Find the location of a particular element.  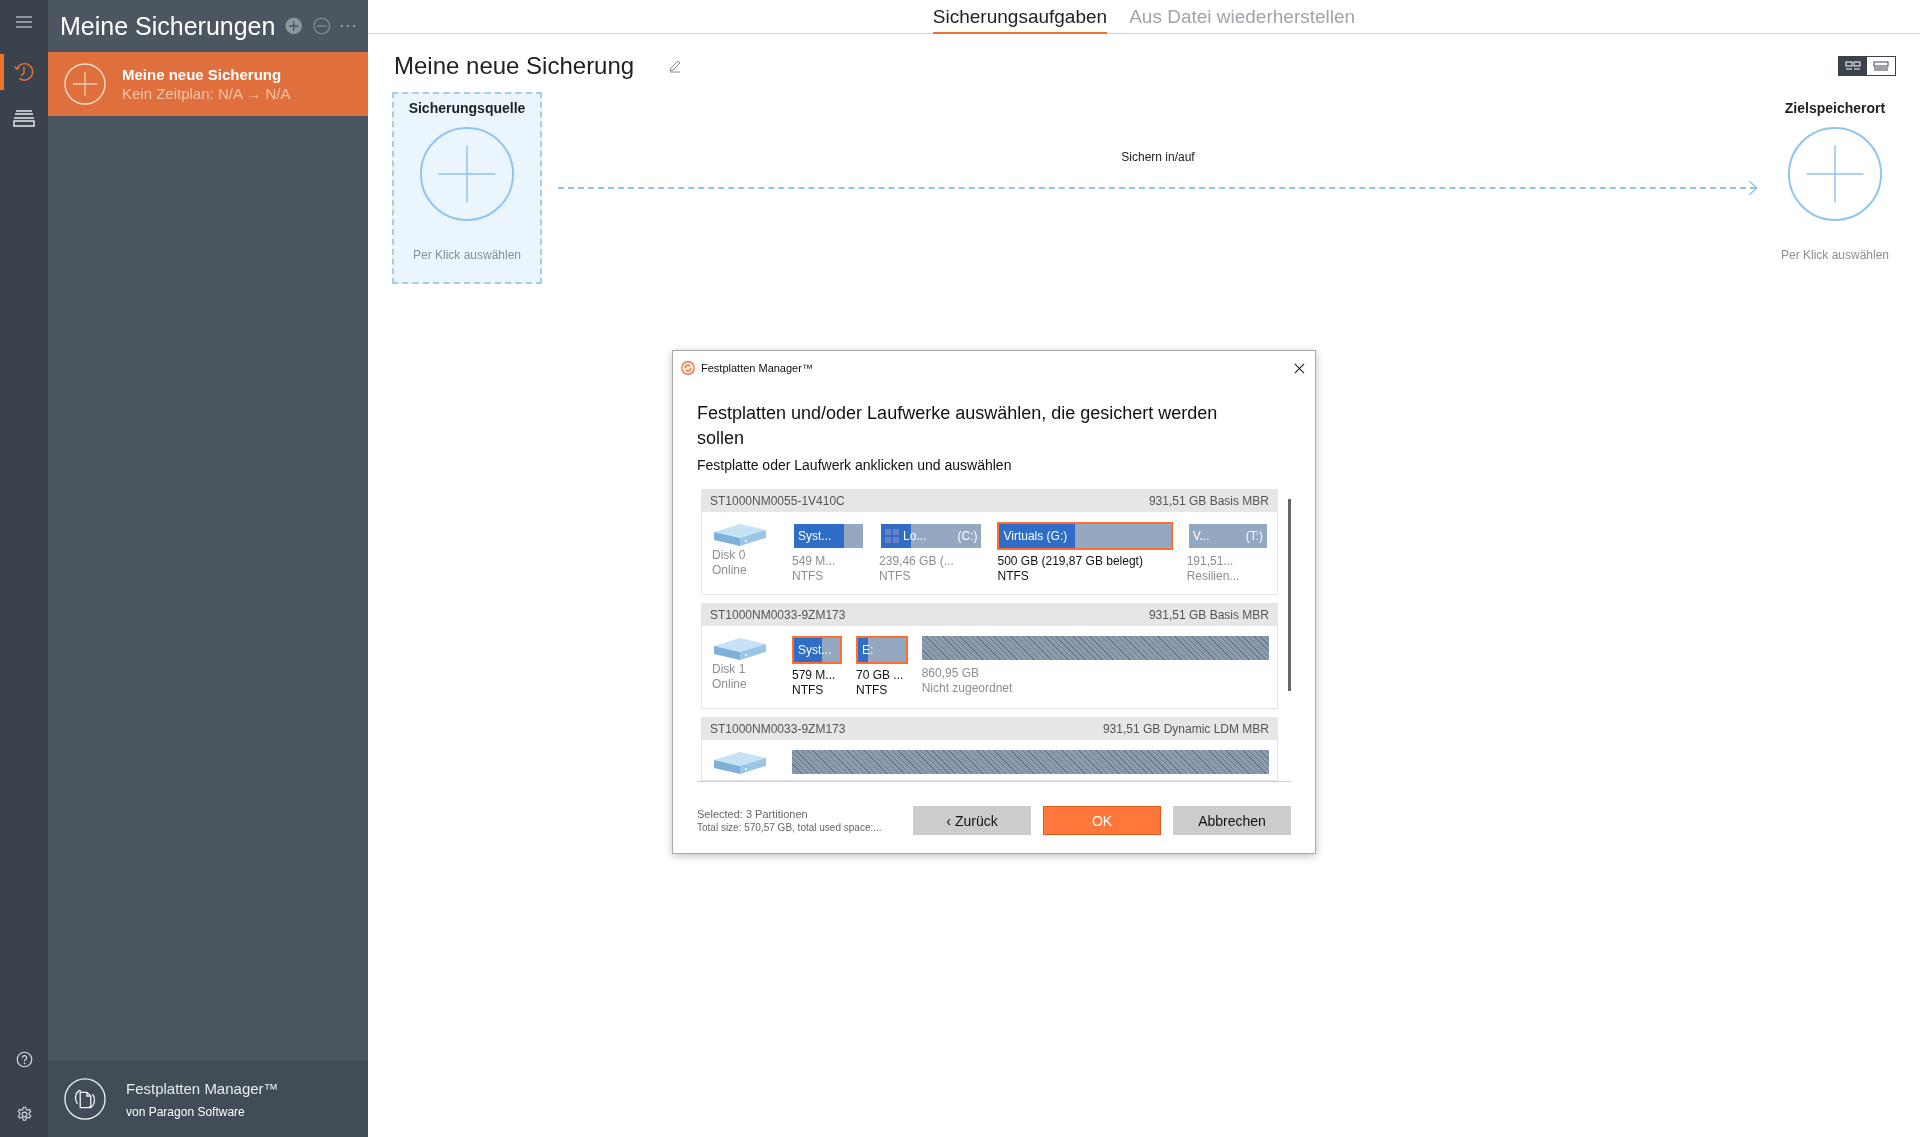

disk-model: ST1000NM0055-1V410C is located at coordinates (777, 501).